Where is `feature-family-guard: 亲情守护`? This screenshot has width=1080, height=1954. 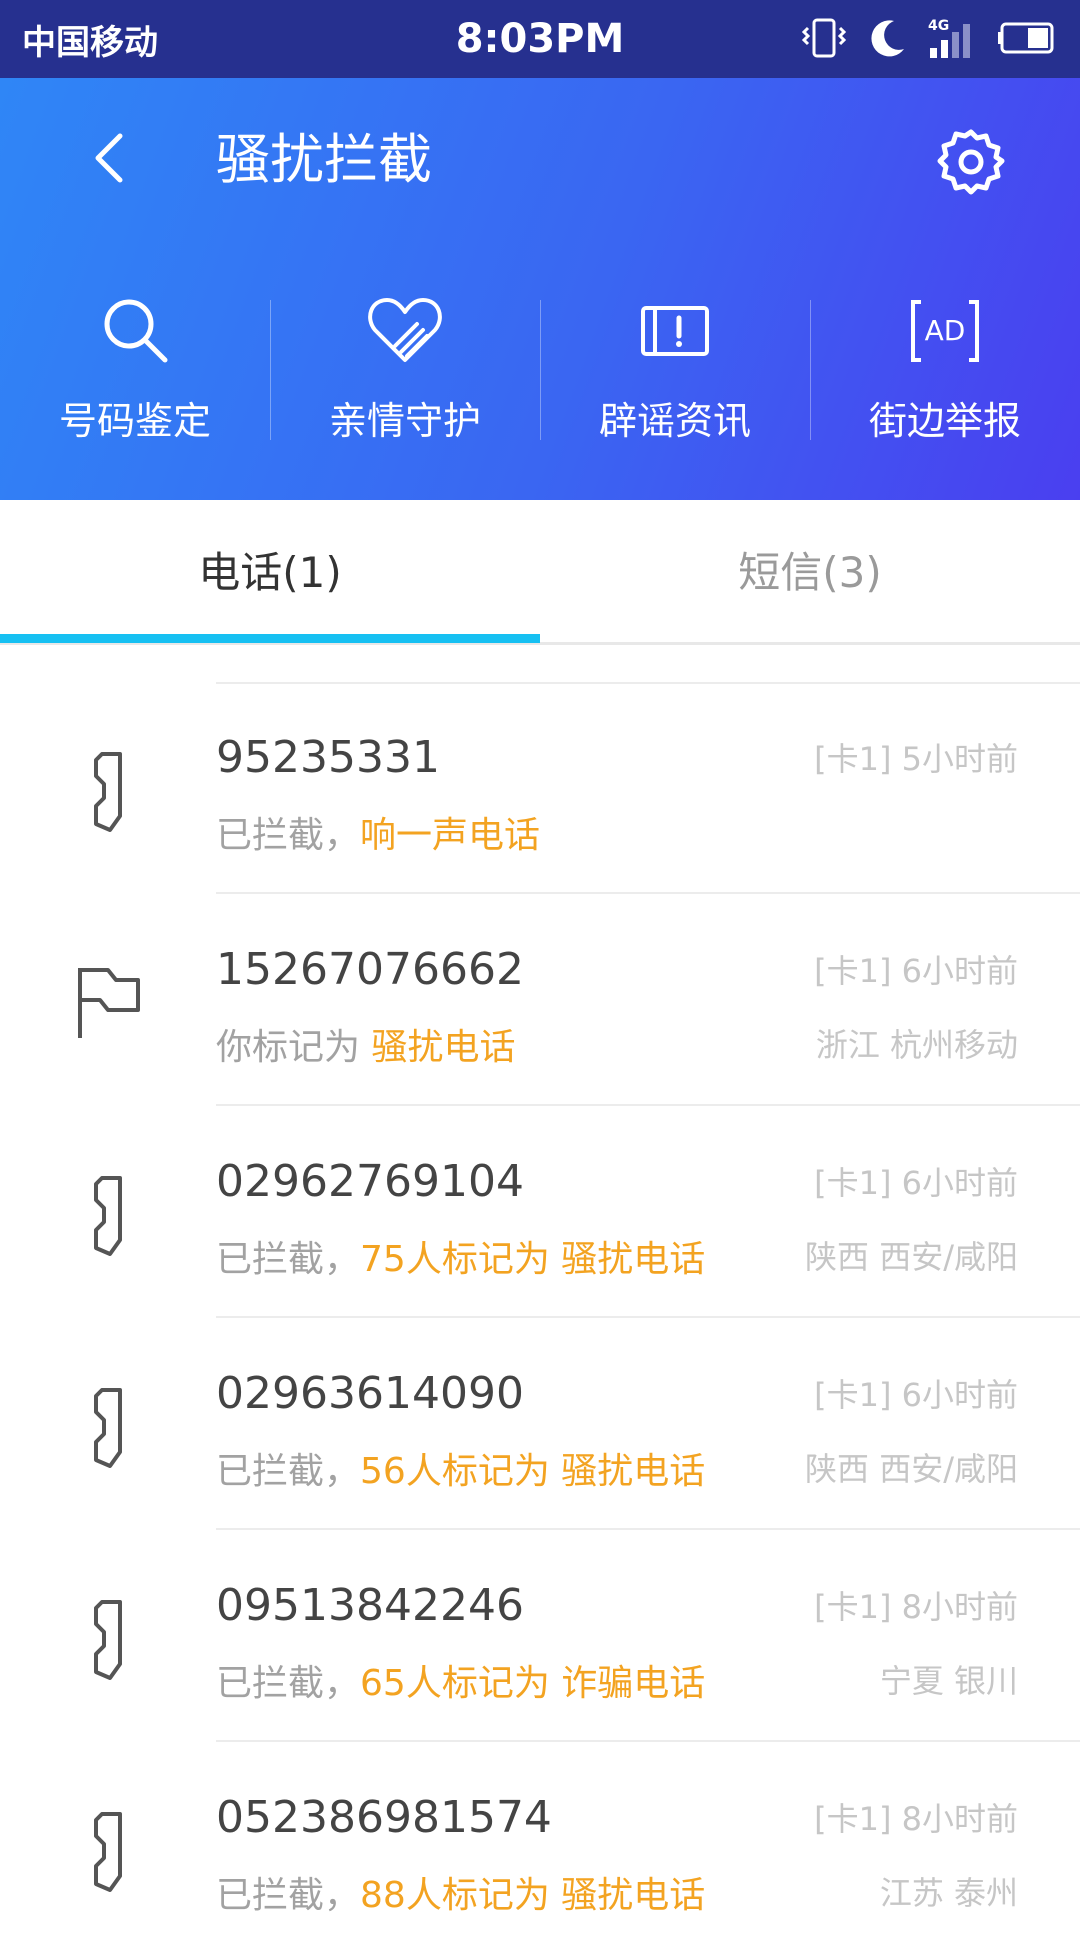
feature-family-guard: 亲情守护 is located at coordinates (405, 375).